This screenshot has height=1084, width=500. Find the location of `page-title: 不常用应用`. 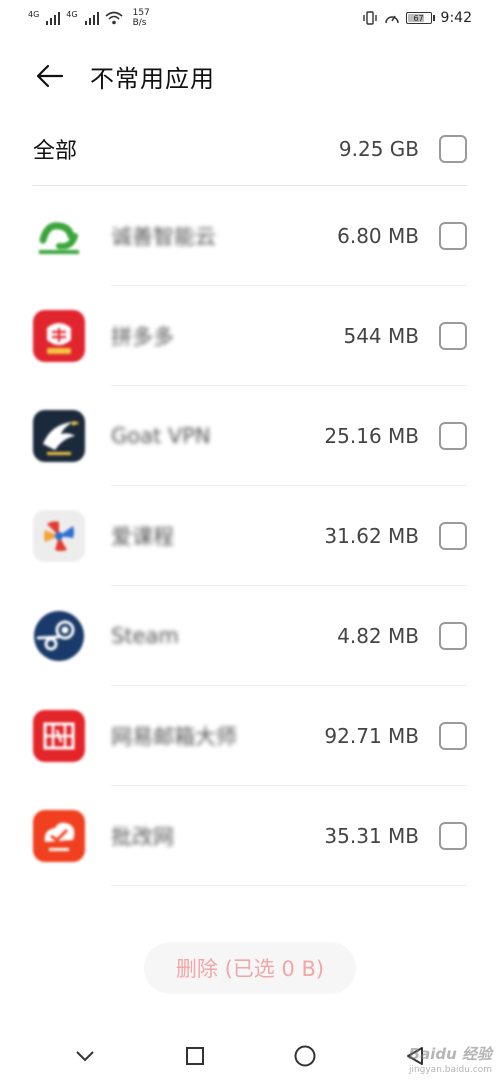

page-title: 不常用应用 is located at coordinates (152, 78).